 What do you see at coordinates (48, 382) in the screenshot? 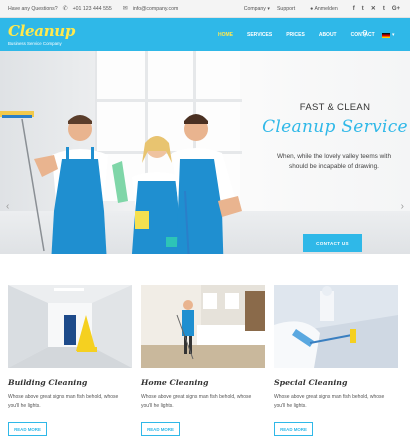
I see `service-title: Building Cleaning` at bounding box center [48, 382].